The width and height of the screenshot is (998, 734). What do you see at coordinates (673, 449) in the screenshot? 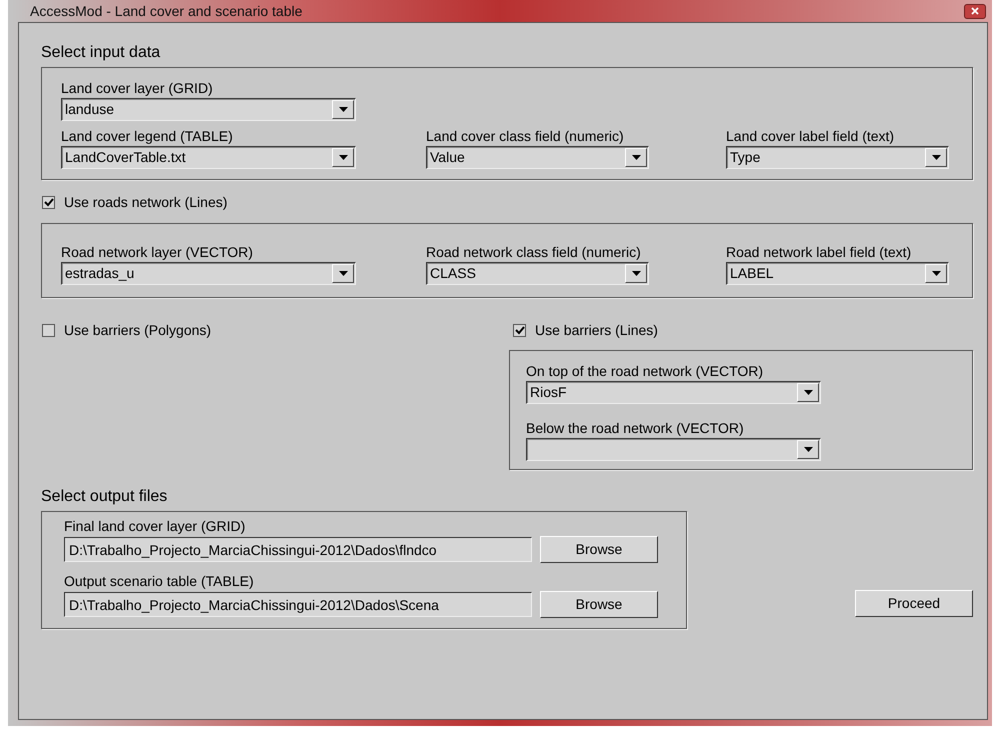
I see `dropdown-field` at bounding box center [673, 449].